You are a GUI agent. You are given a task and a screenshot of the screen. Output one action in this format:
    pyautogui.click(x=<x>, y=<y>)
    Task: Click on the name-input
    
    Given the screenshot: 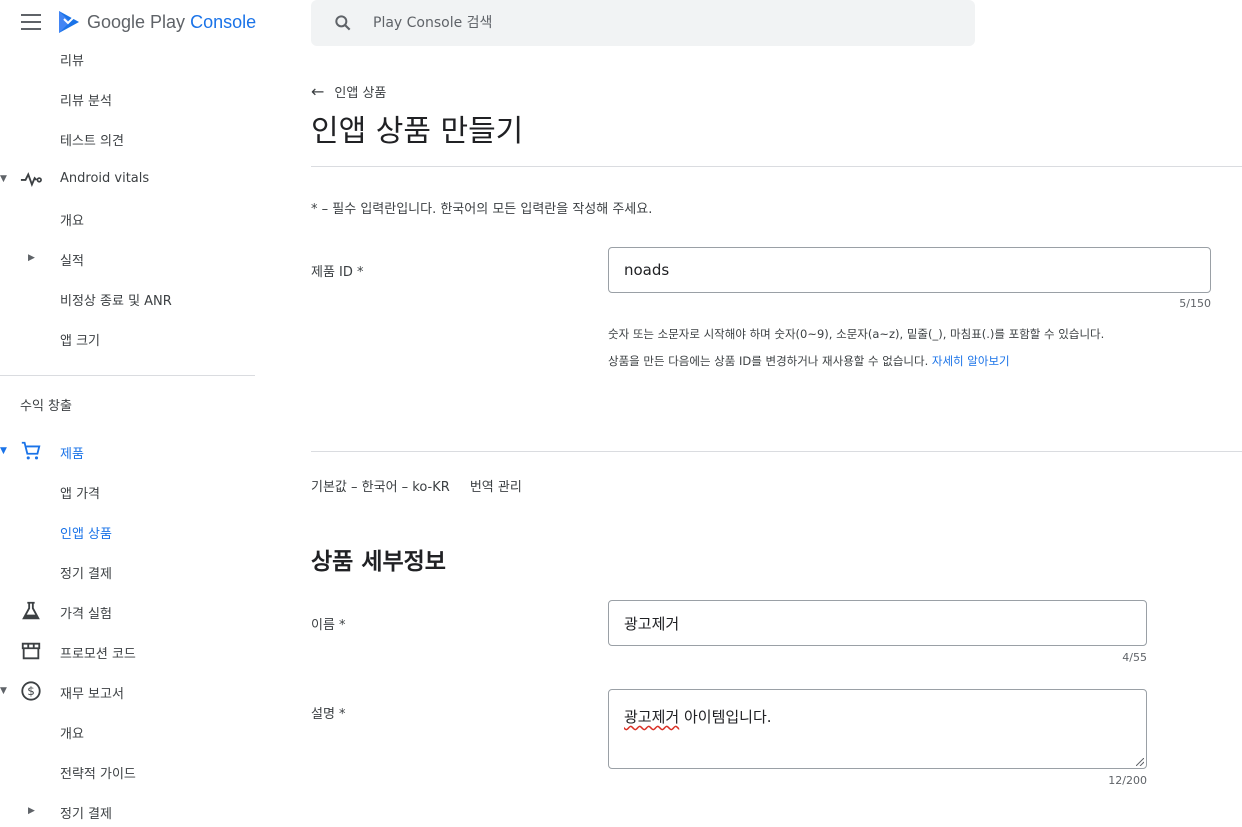 What is the action you would take?
    pyautogui.click(x=877, y=623)
    